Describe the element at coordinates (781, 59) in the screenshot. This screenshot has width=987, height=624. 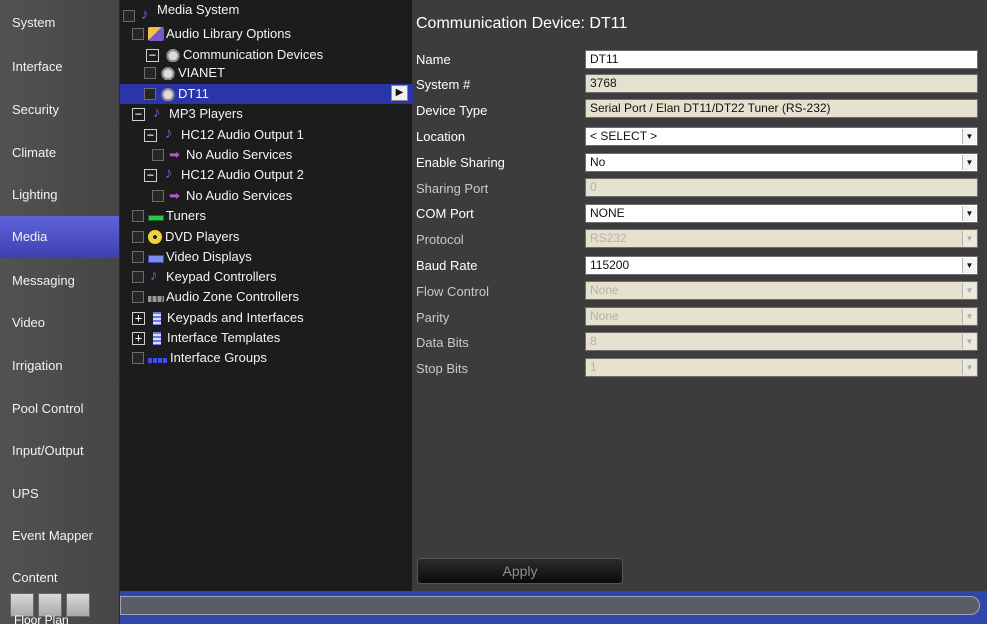
I see `name-field: DT11` at that location.